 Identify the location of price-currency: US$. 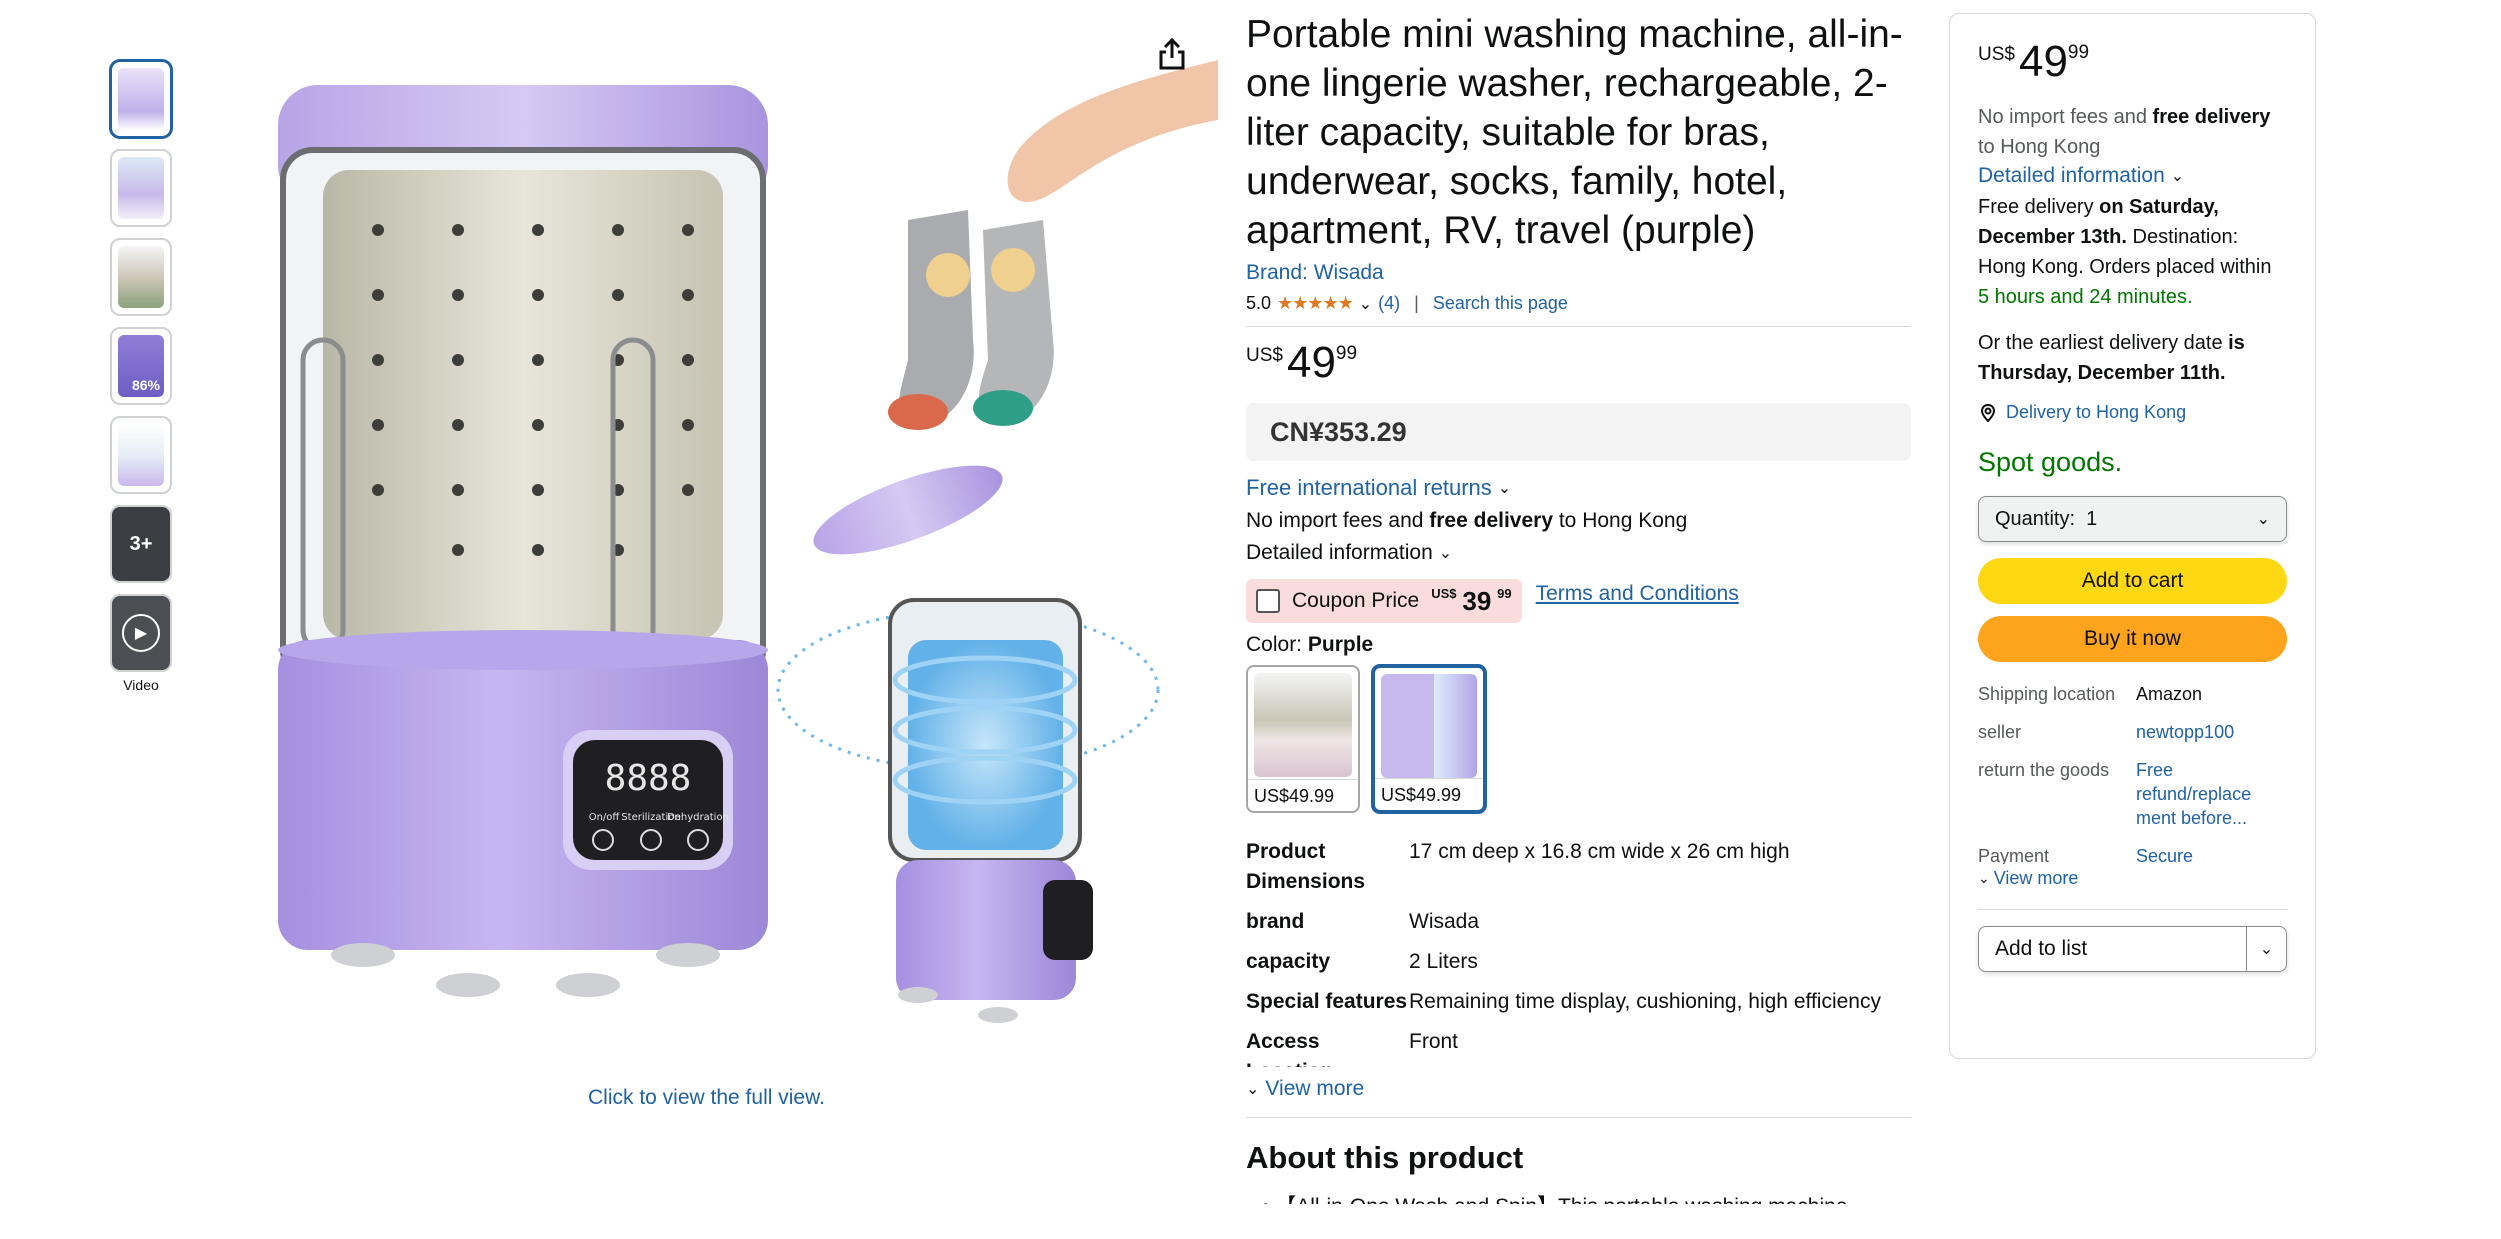
(1264, 355).